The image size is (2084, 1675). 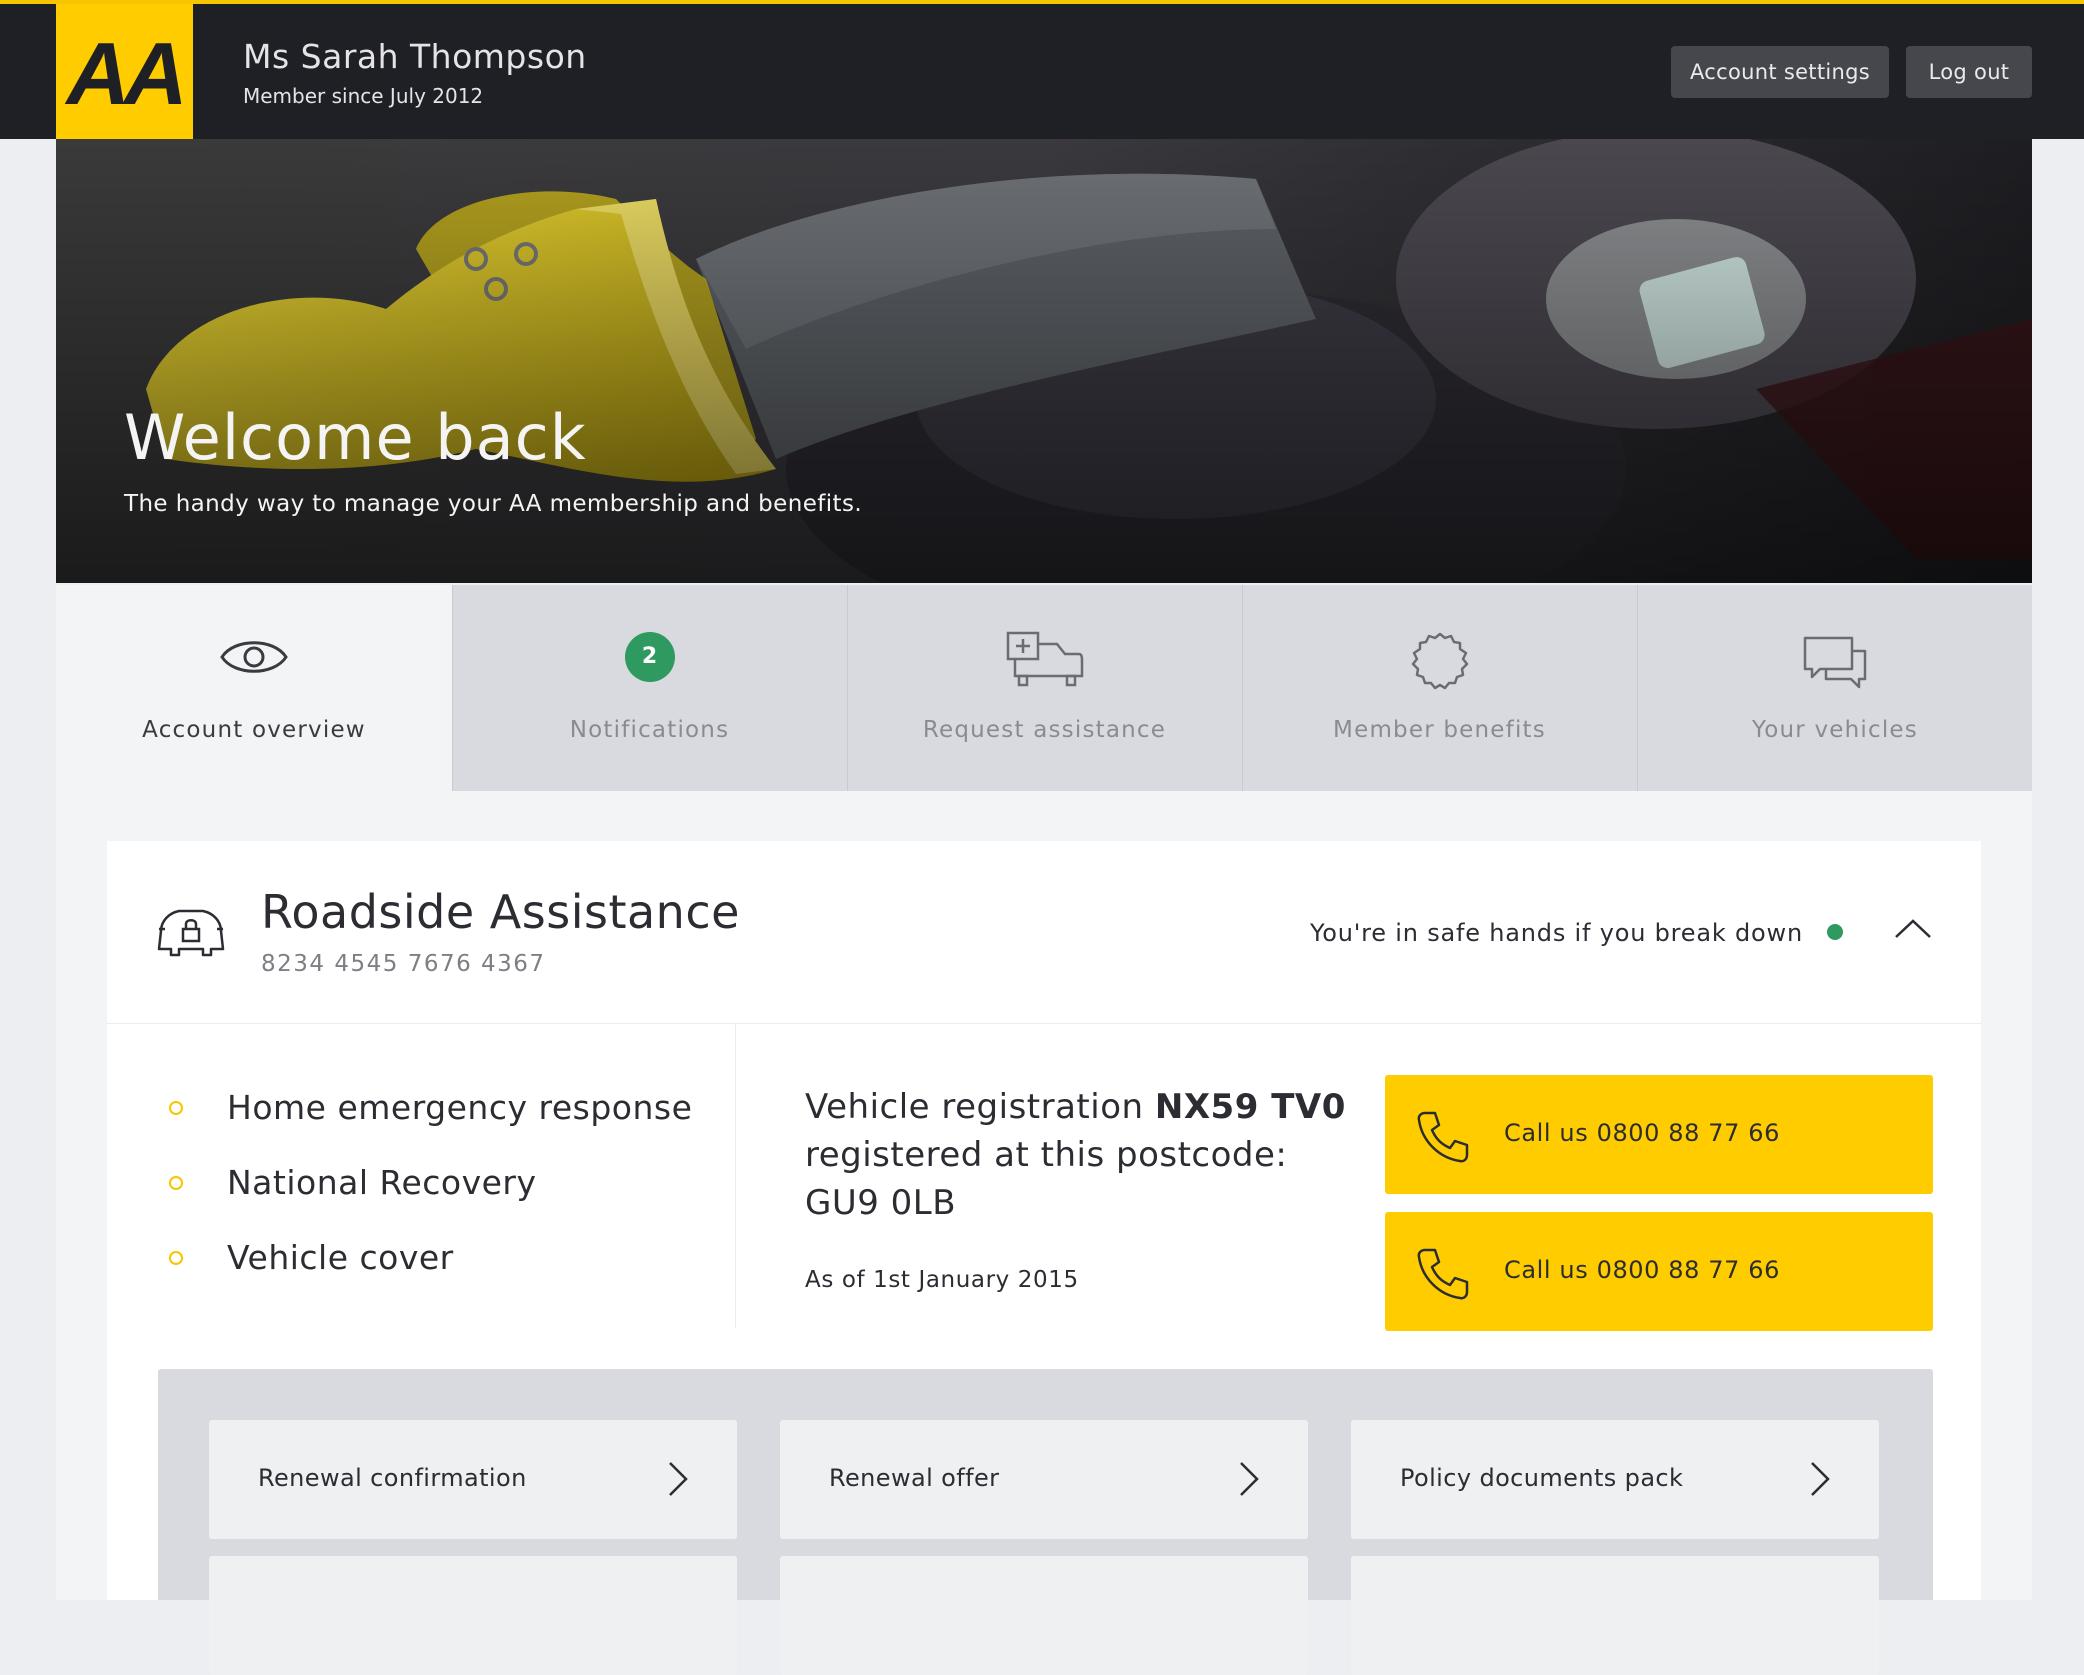 I want to click on tab-request-assistance: Request assistance, so click(x=1044, y=688).